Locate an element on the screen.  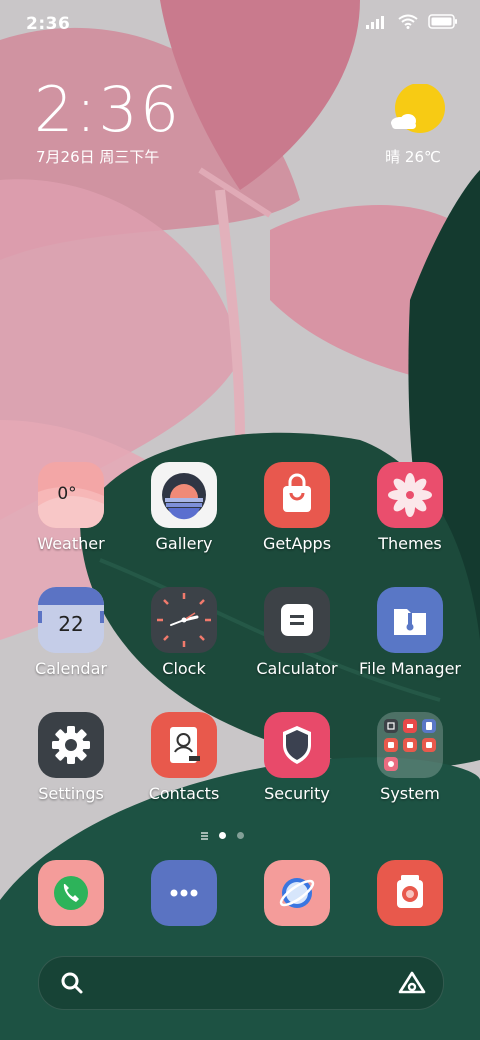
app-security: Security is located at coordinates (297, 767).